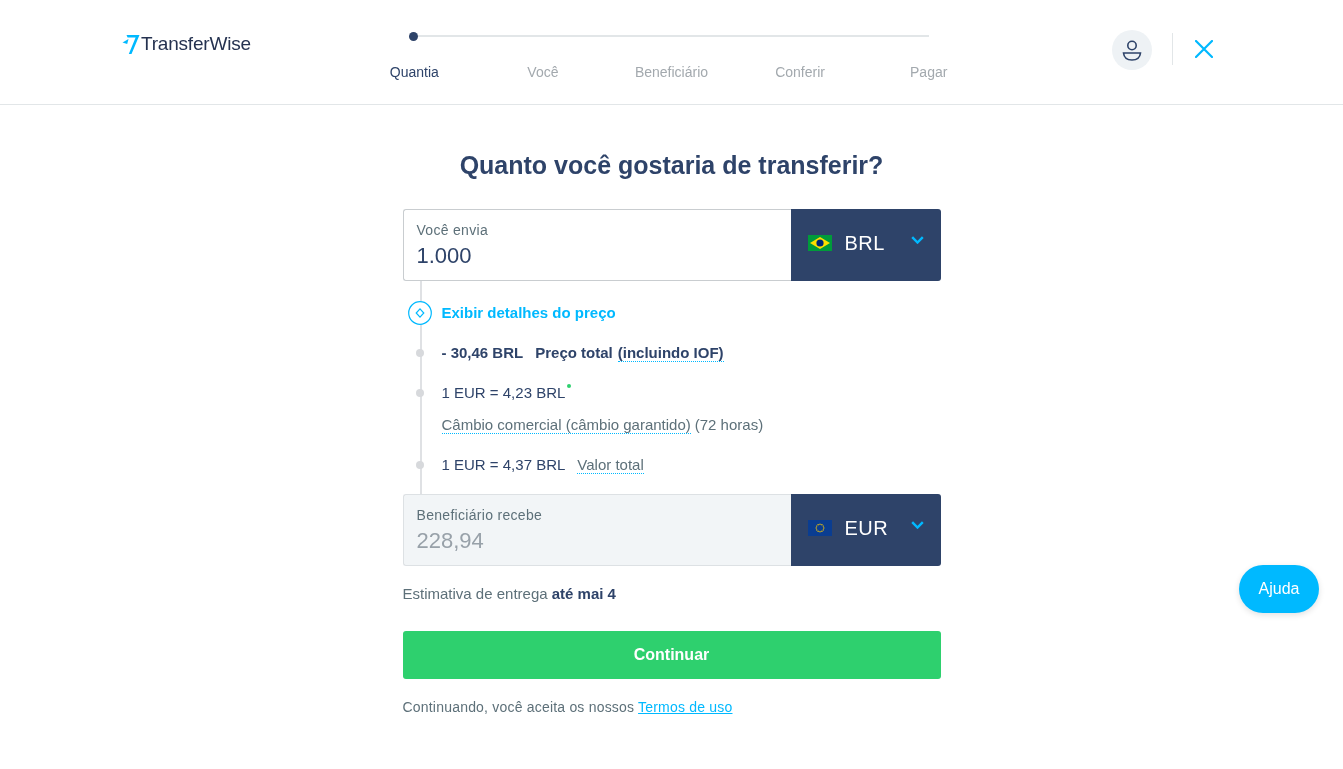 The width and height of the screenshot is (1343, 769). Describe the element at coordinates (819, 528) in the screenshot. I see `eu-flag-icon` at that location.